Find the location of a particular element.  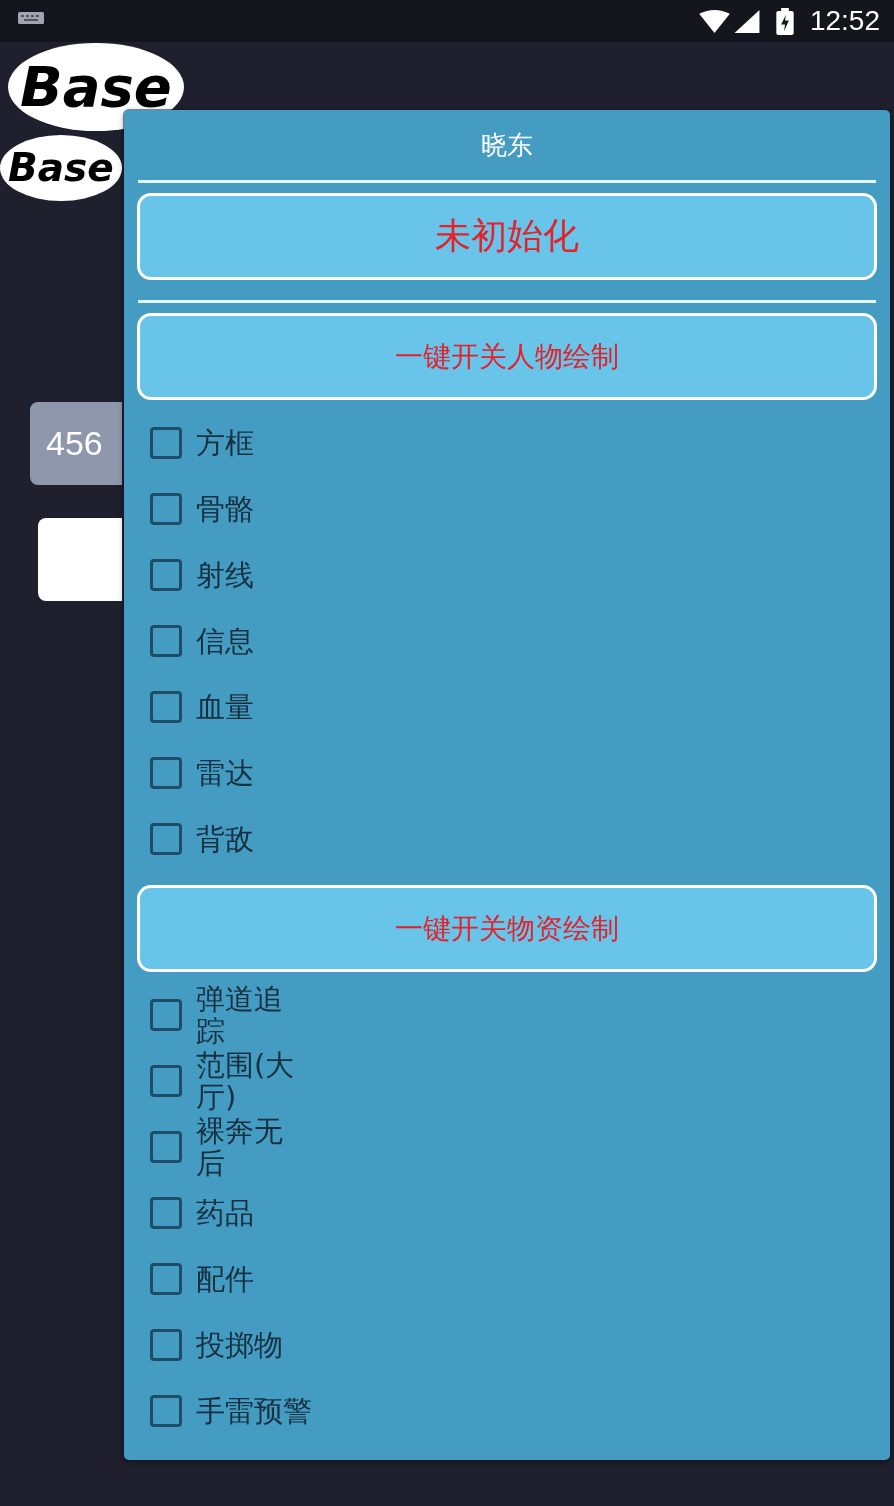

checkbox-label: 手雷预警 is located at coordinates (254, 1411).